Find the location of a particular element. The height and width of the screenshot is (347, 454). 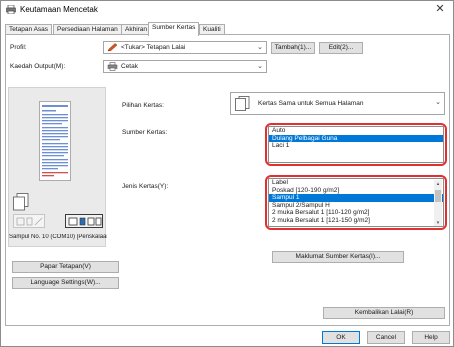

page-preview: Sampul No. 10 (COM10) [Penskalaan: Auto] is located at coordinates (57, 167).